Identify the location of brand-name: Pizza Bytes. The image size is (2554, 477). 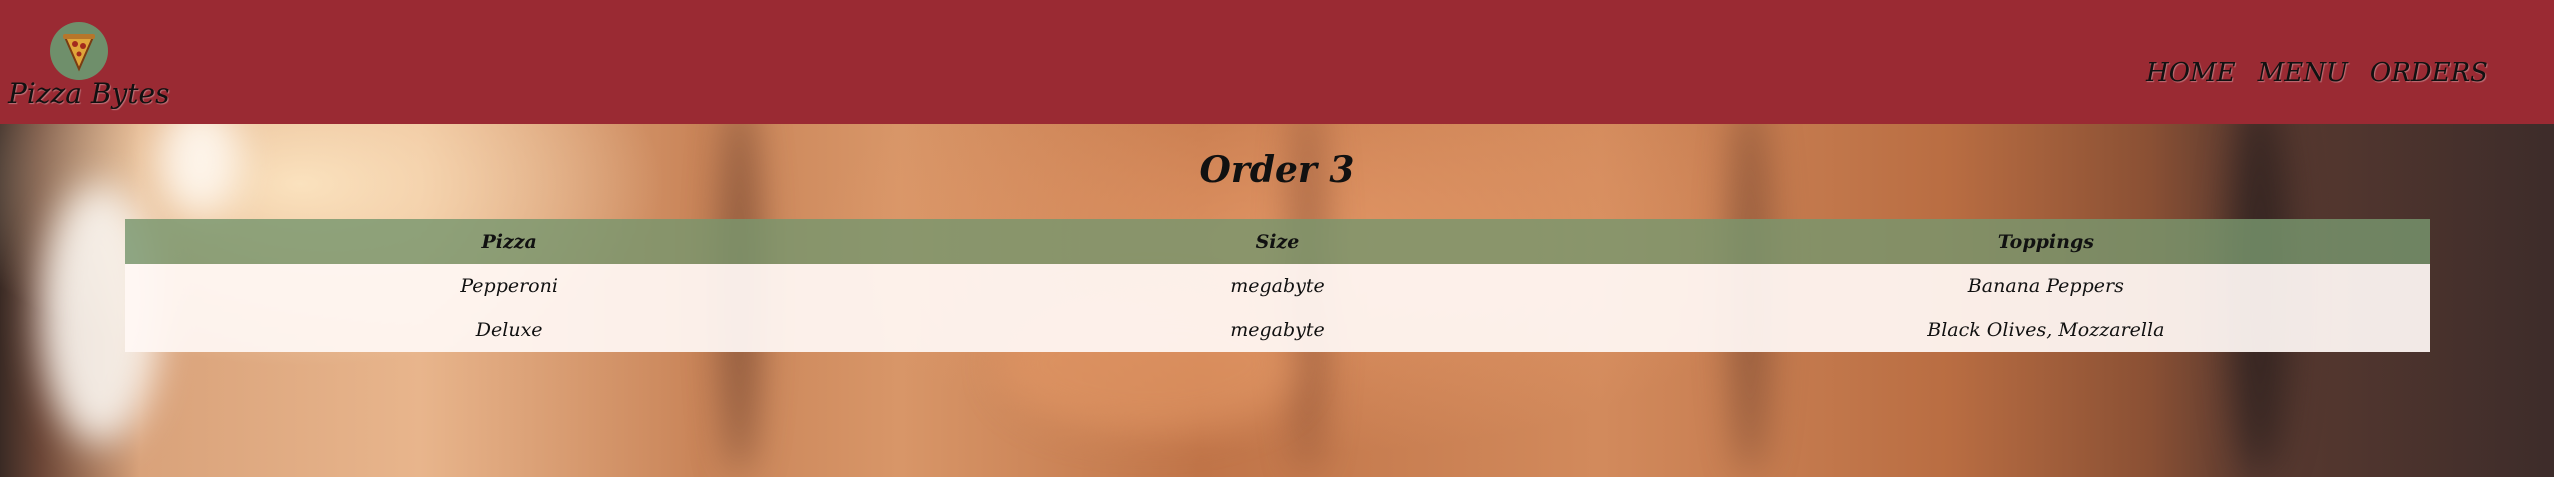
(88, 94).